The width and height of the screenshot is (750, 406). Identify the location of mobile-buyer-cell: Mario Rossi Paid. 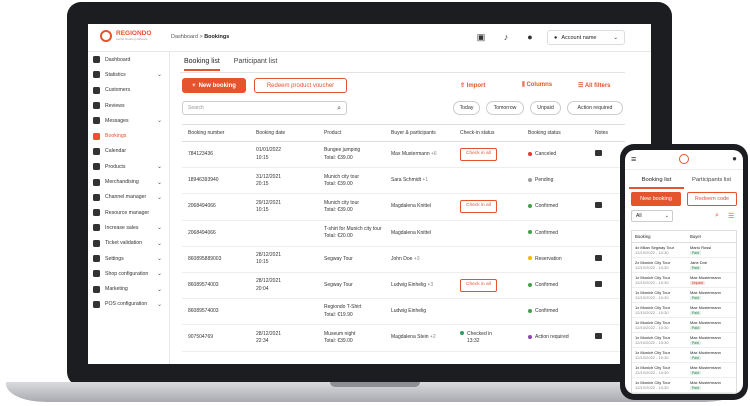
(713, 250).